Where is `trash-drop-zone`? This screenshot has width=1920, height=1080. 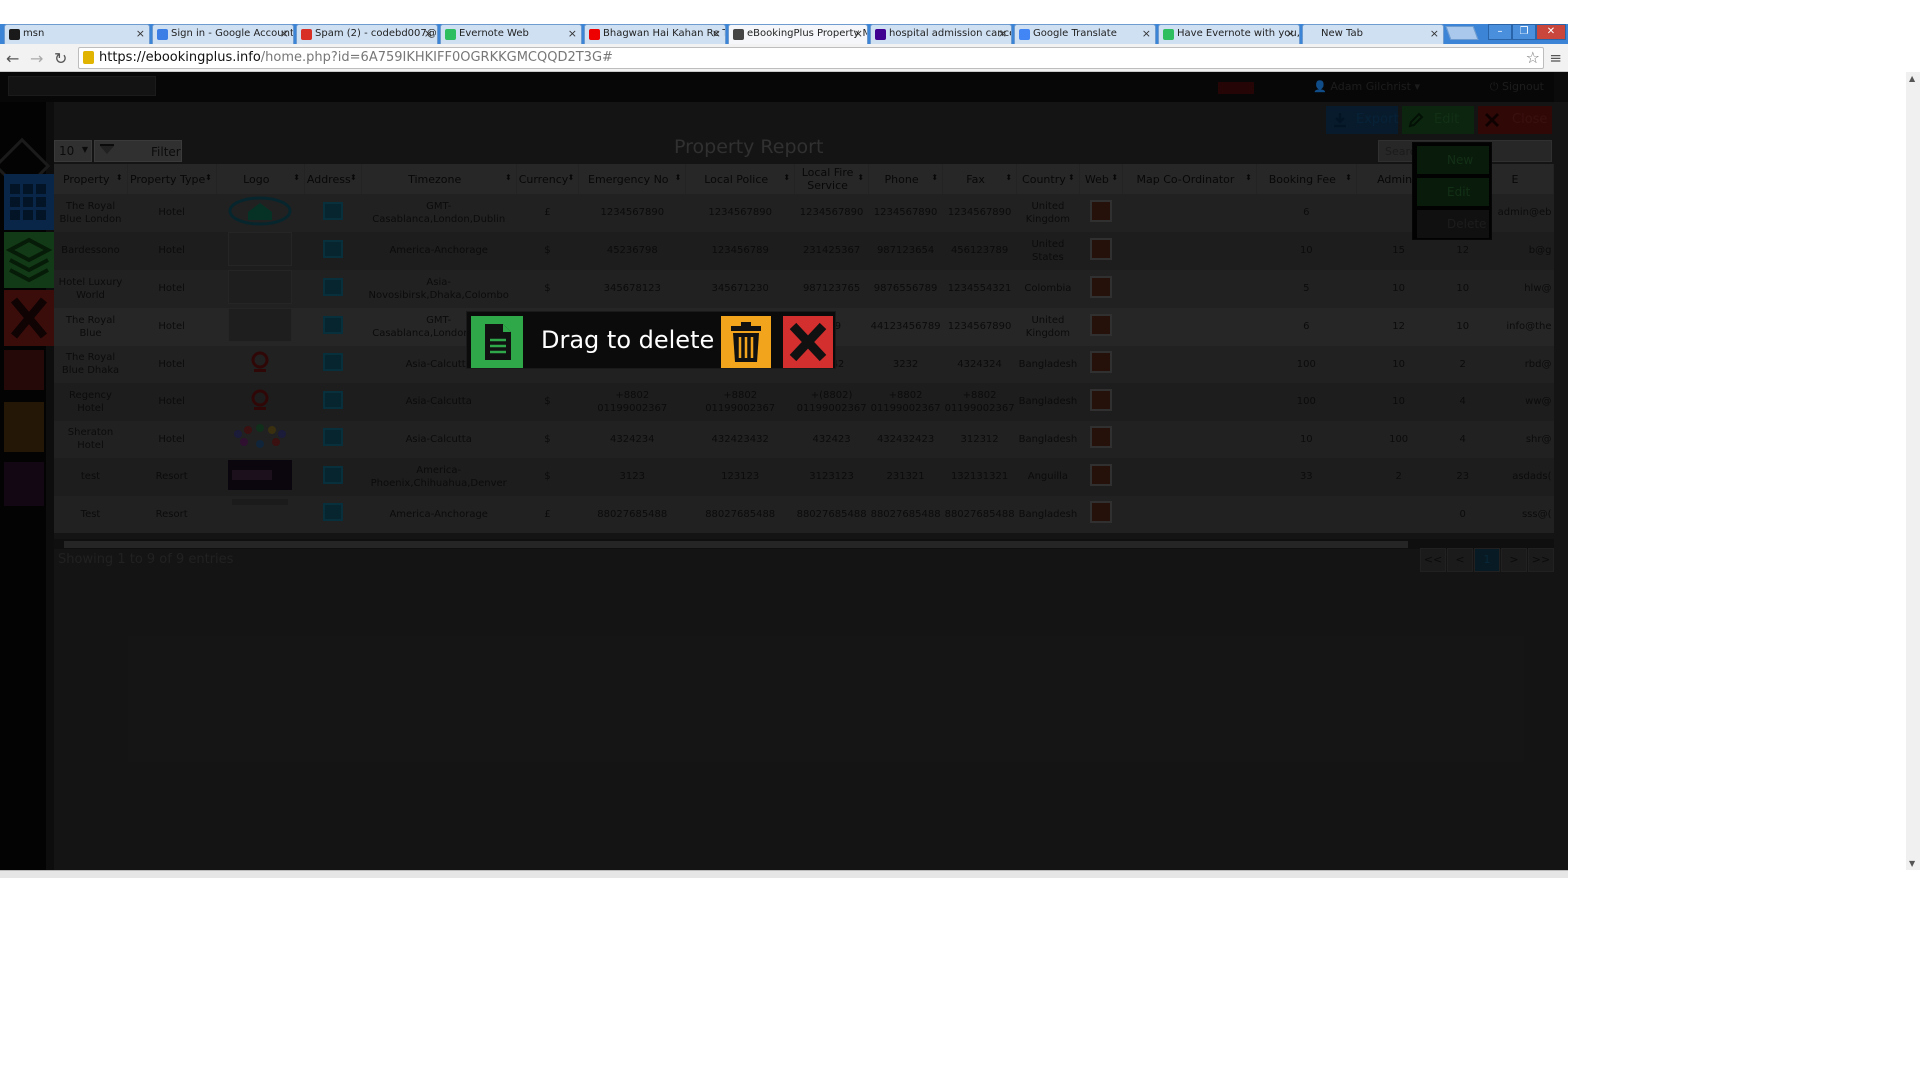
trash-drop-zone is located at coordinates (746, 342).